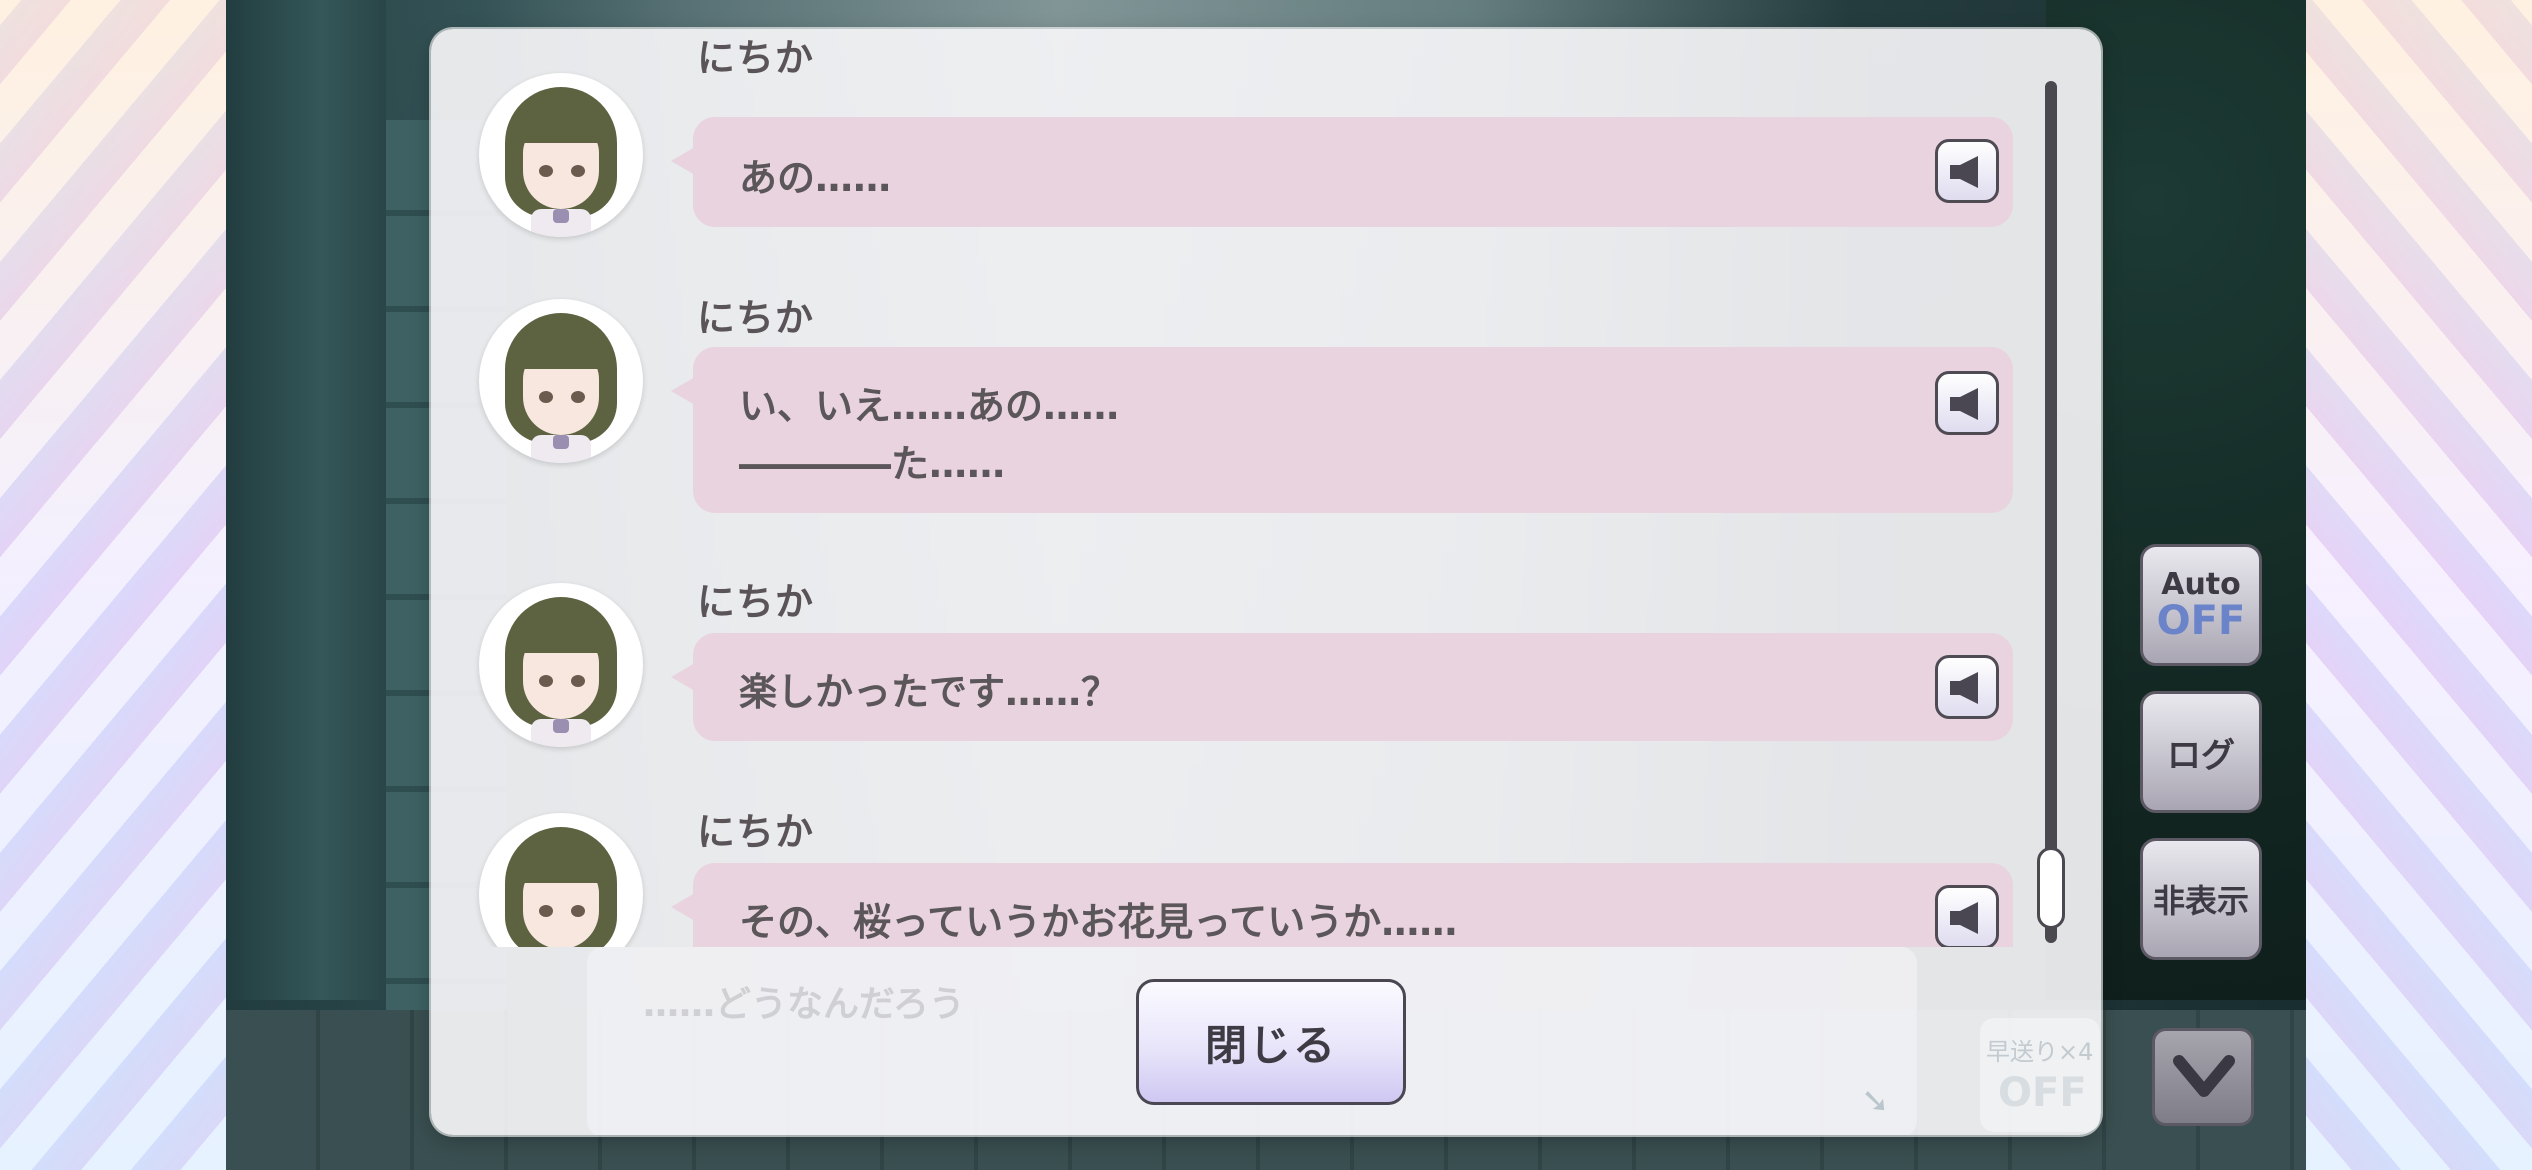 The height and width of the screenshot is (1170, 2532). I want to click on hide-button-label: 非表示, so click(2200, 901).